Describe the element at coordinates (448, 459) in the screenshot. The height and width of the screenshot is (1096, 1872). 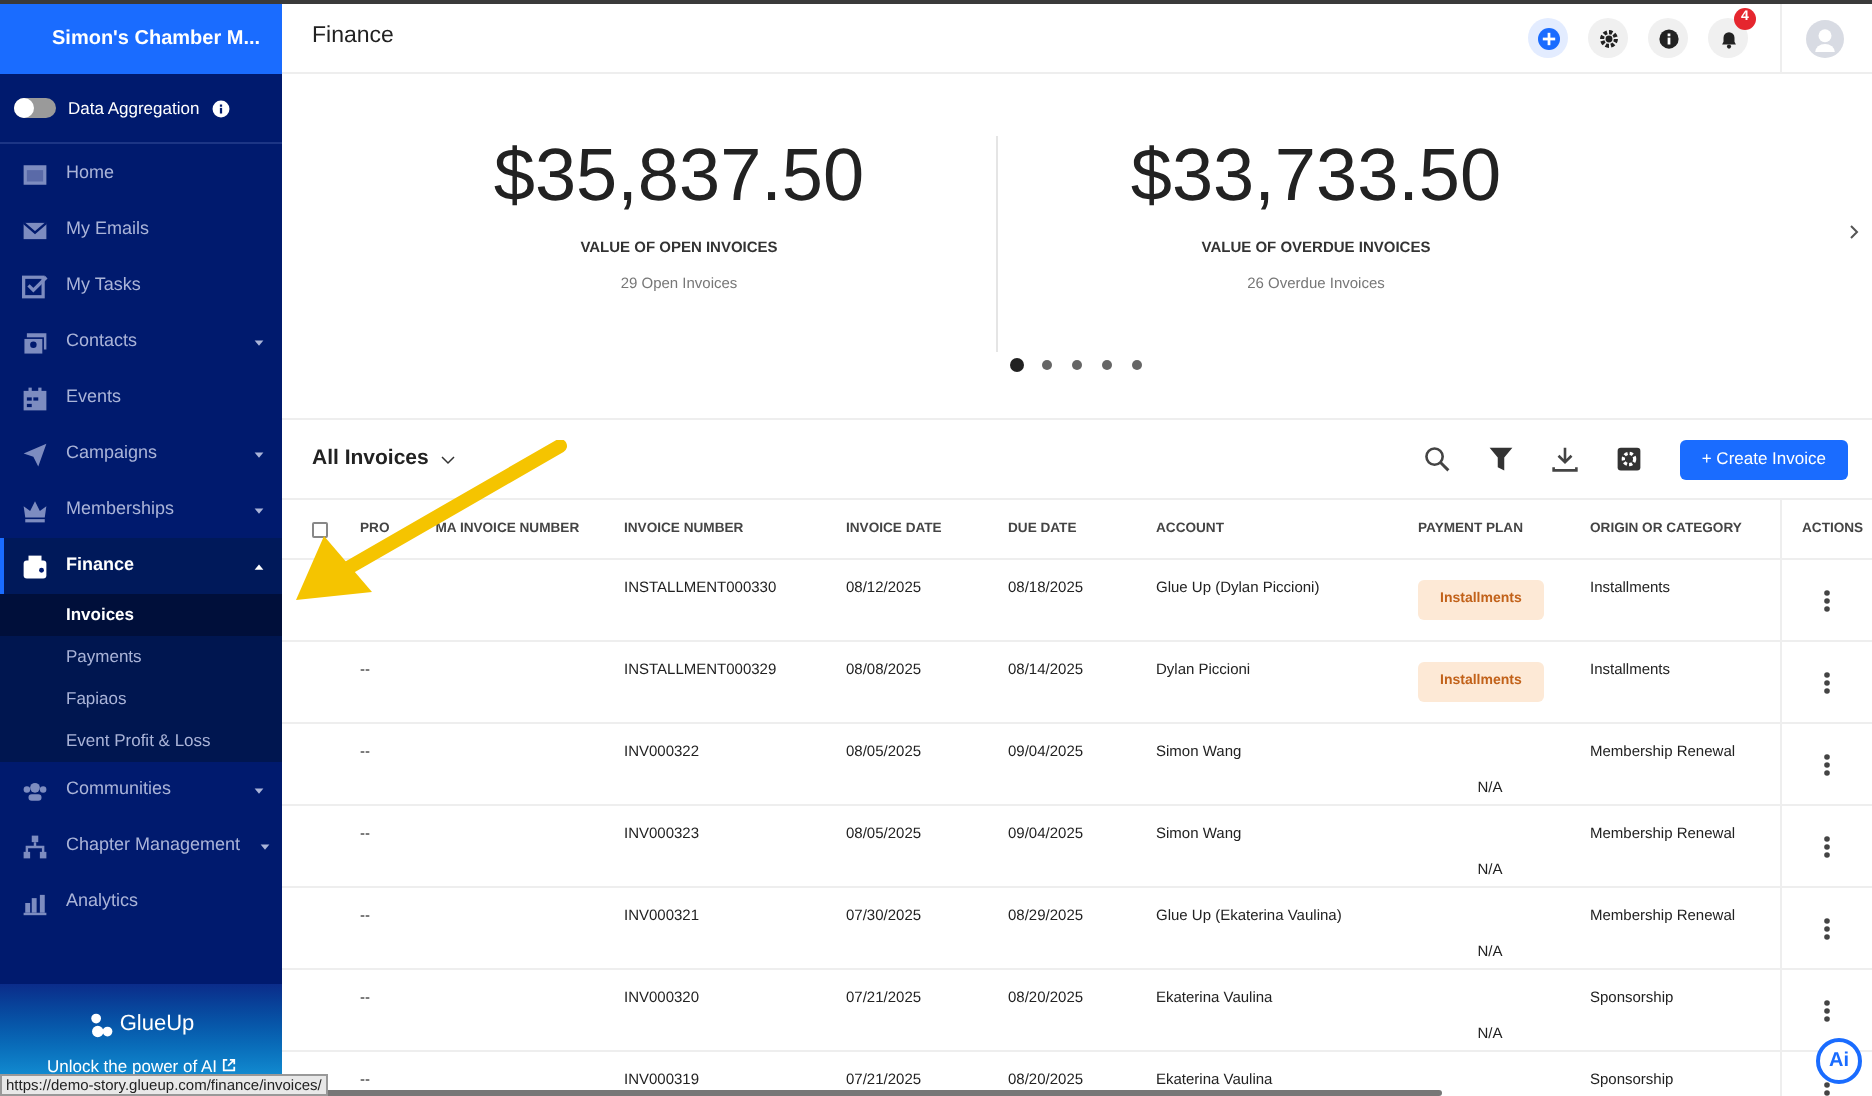
I see `chevron-down-icon` at that location.